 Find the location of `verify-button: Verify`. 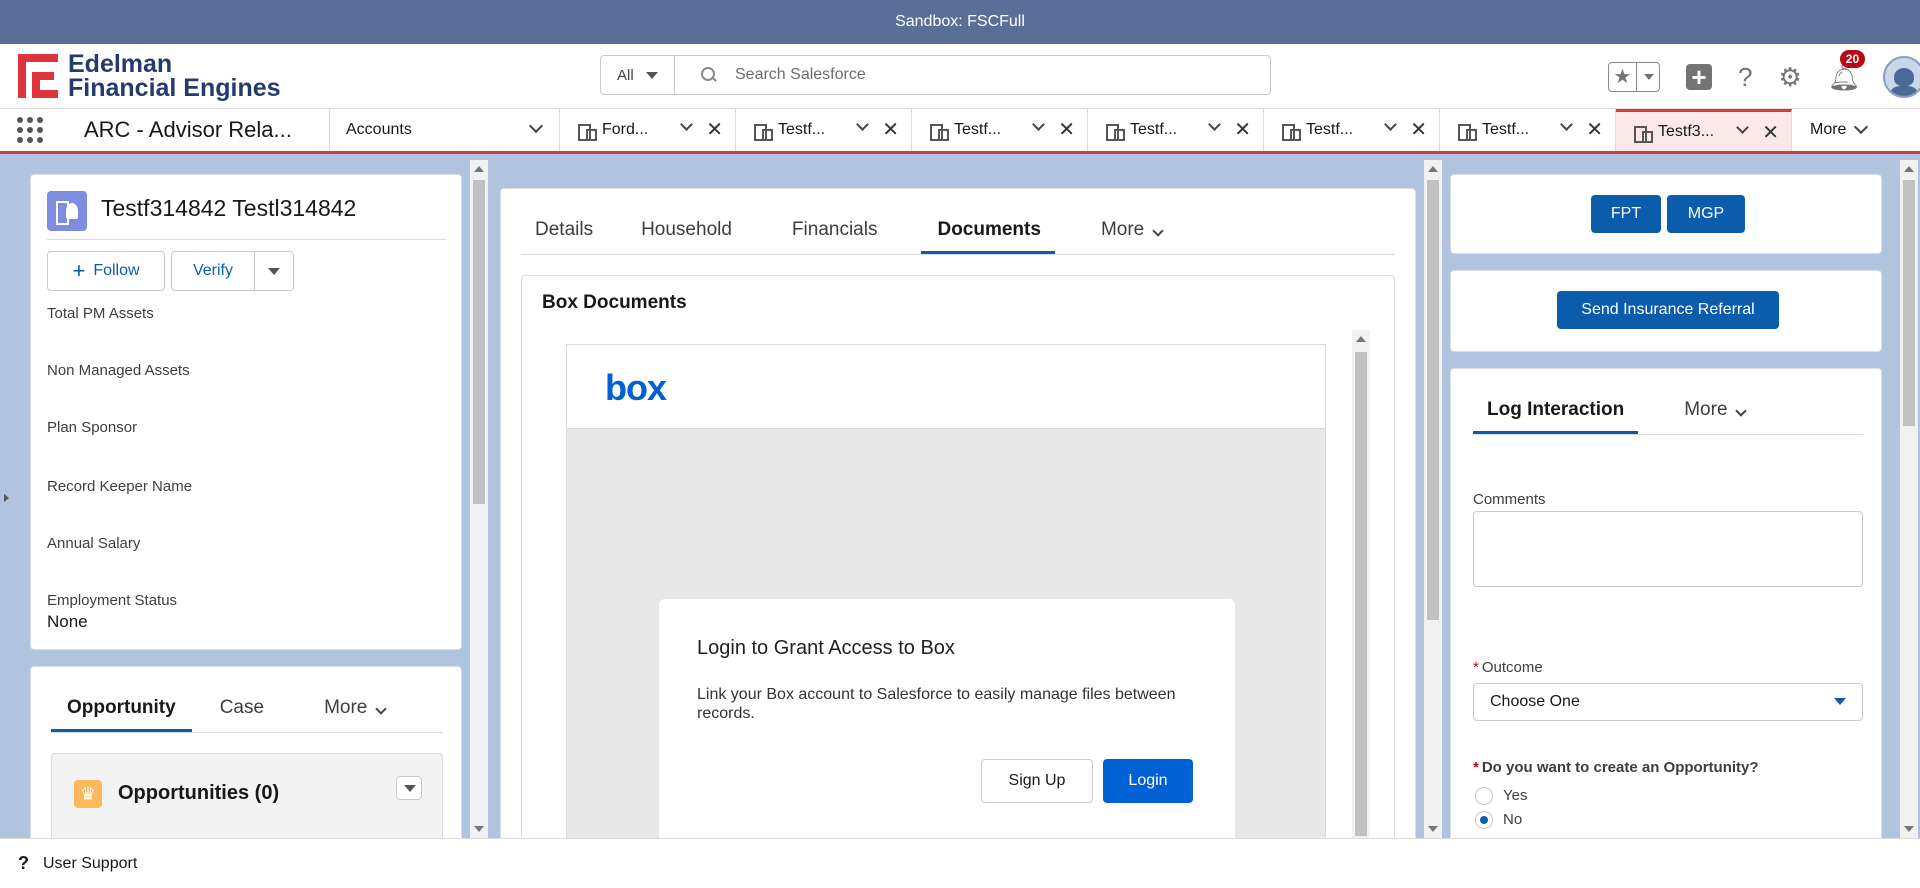

verify-button: Verify is located at coordinates (213, 271).